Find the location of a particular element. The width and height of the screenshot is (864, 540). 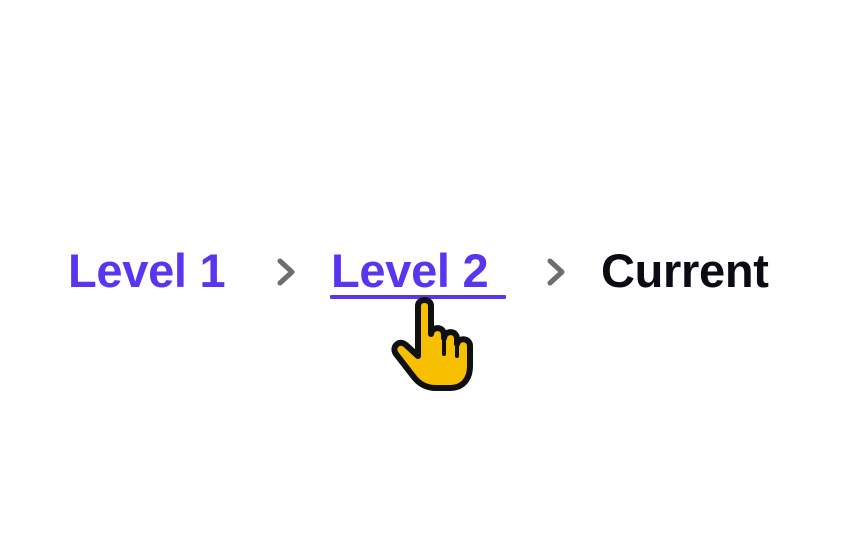

breadcrumb-current-page: Current is located at coordinates (685, 270).